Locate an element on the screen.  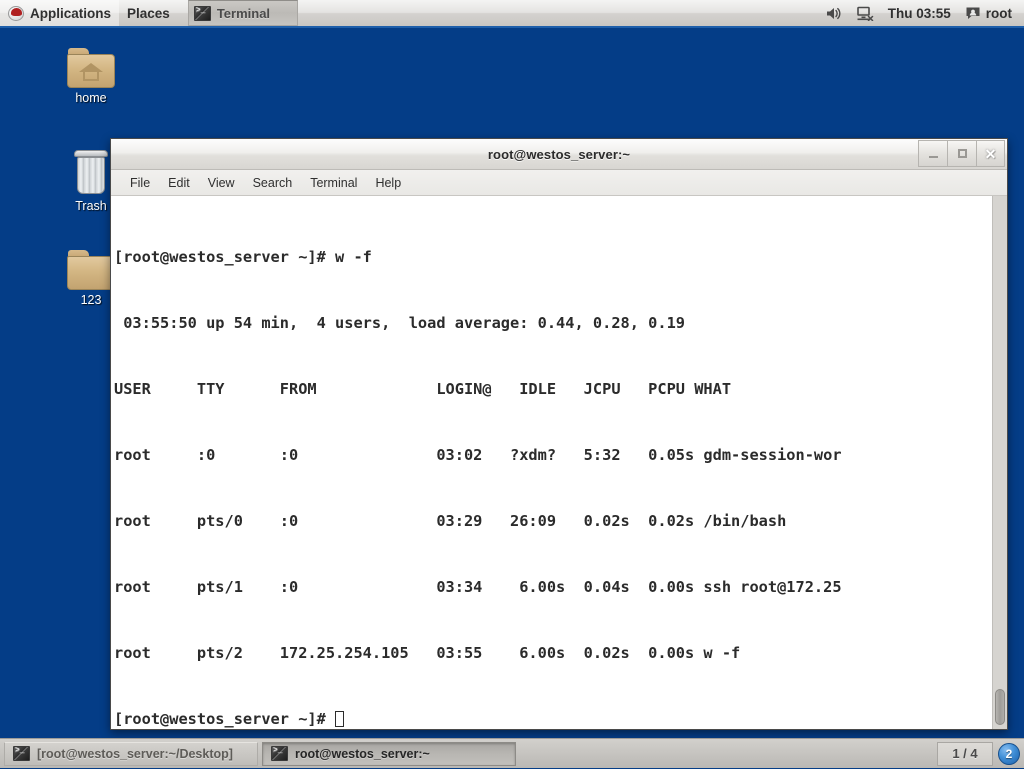
notification-badge: 2 is located at coordinates (1009, 753).